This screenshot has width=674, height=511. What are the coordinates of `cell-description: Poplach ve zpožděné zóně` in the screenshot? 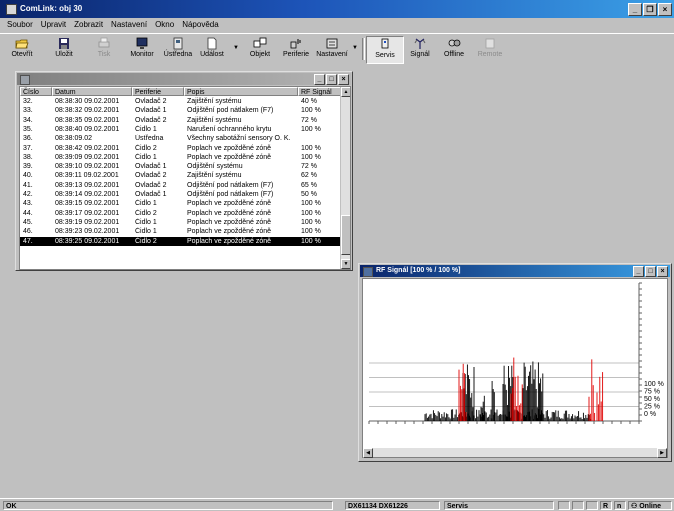 It's located at (229, 222).